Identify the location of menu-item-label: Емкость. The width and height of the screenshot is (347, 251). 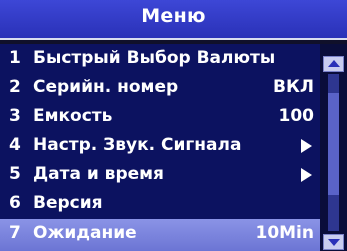
(73, 116).